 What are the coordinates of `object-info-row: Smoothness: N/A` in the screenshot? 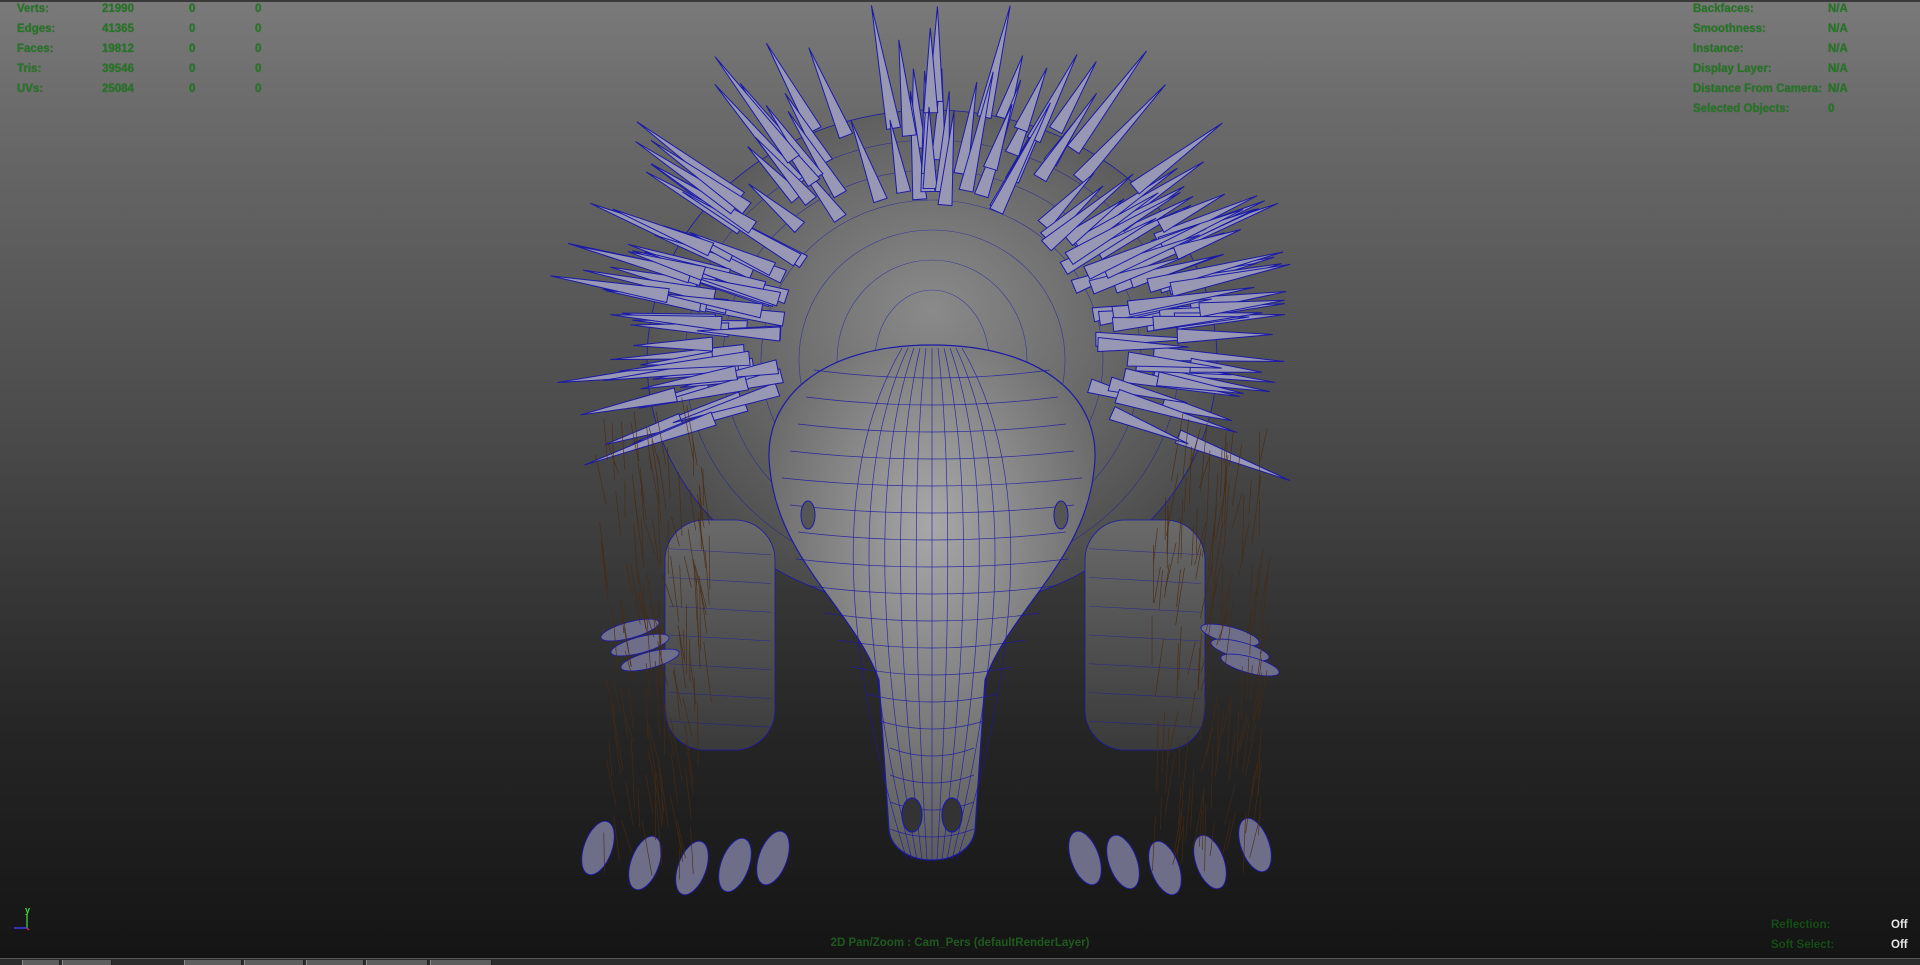 It's located at (1803, 29).